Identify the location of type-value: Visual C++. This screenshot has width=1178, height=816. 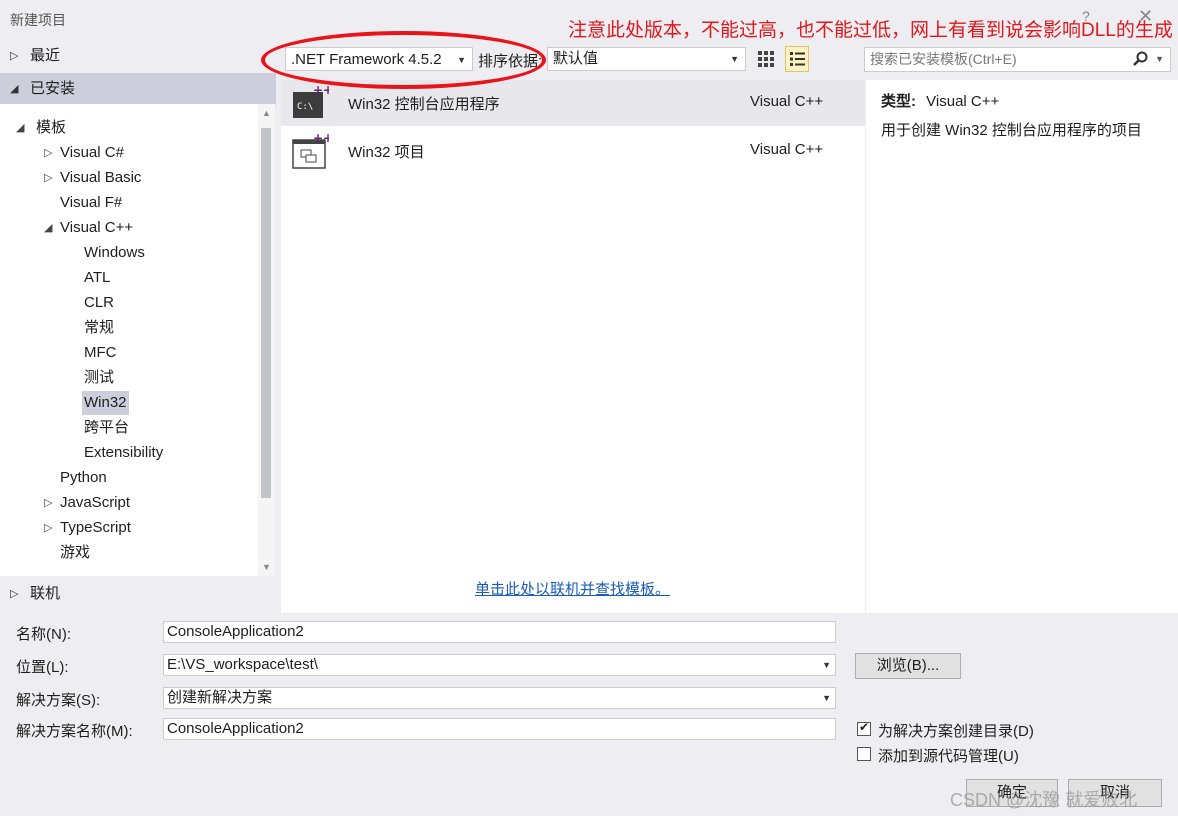
(963, 101).